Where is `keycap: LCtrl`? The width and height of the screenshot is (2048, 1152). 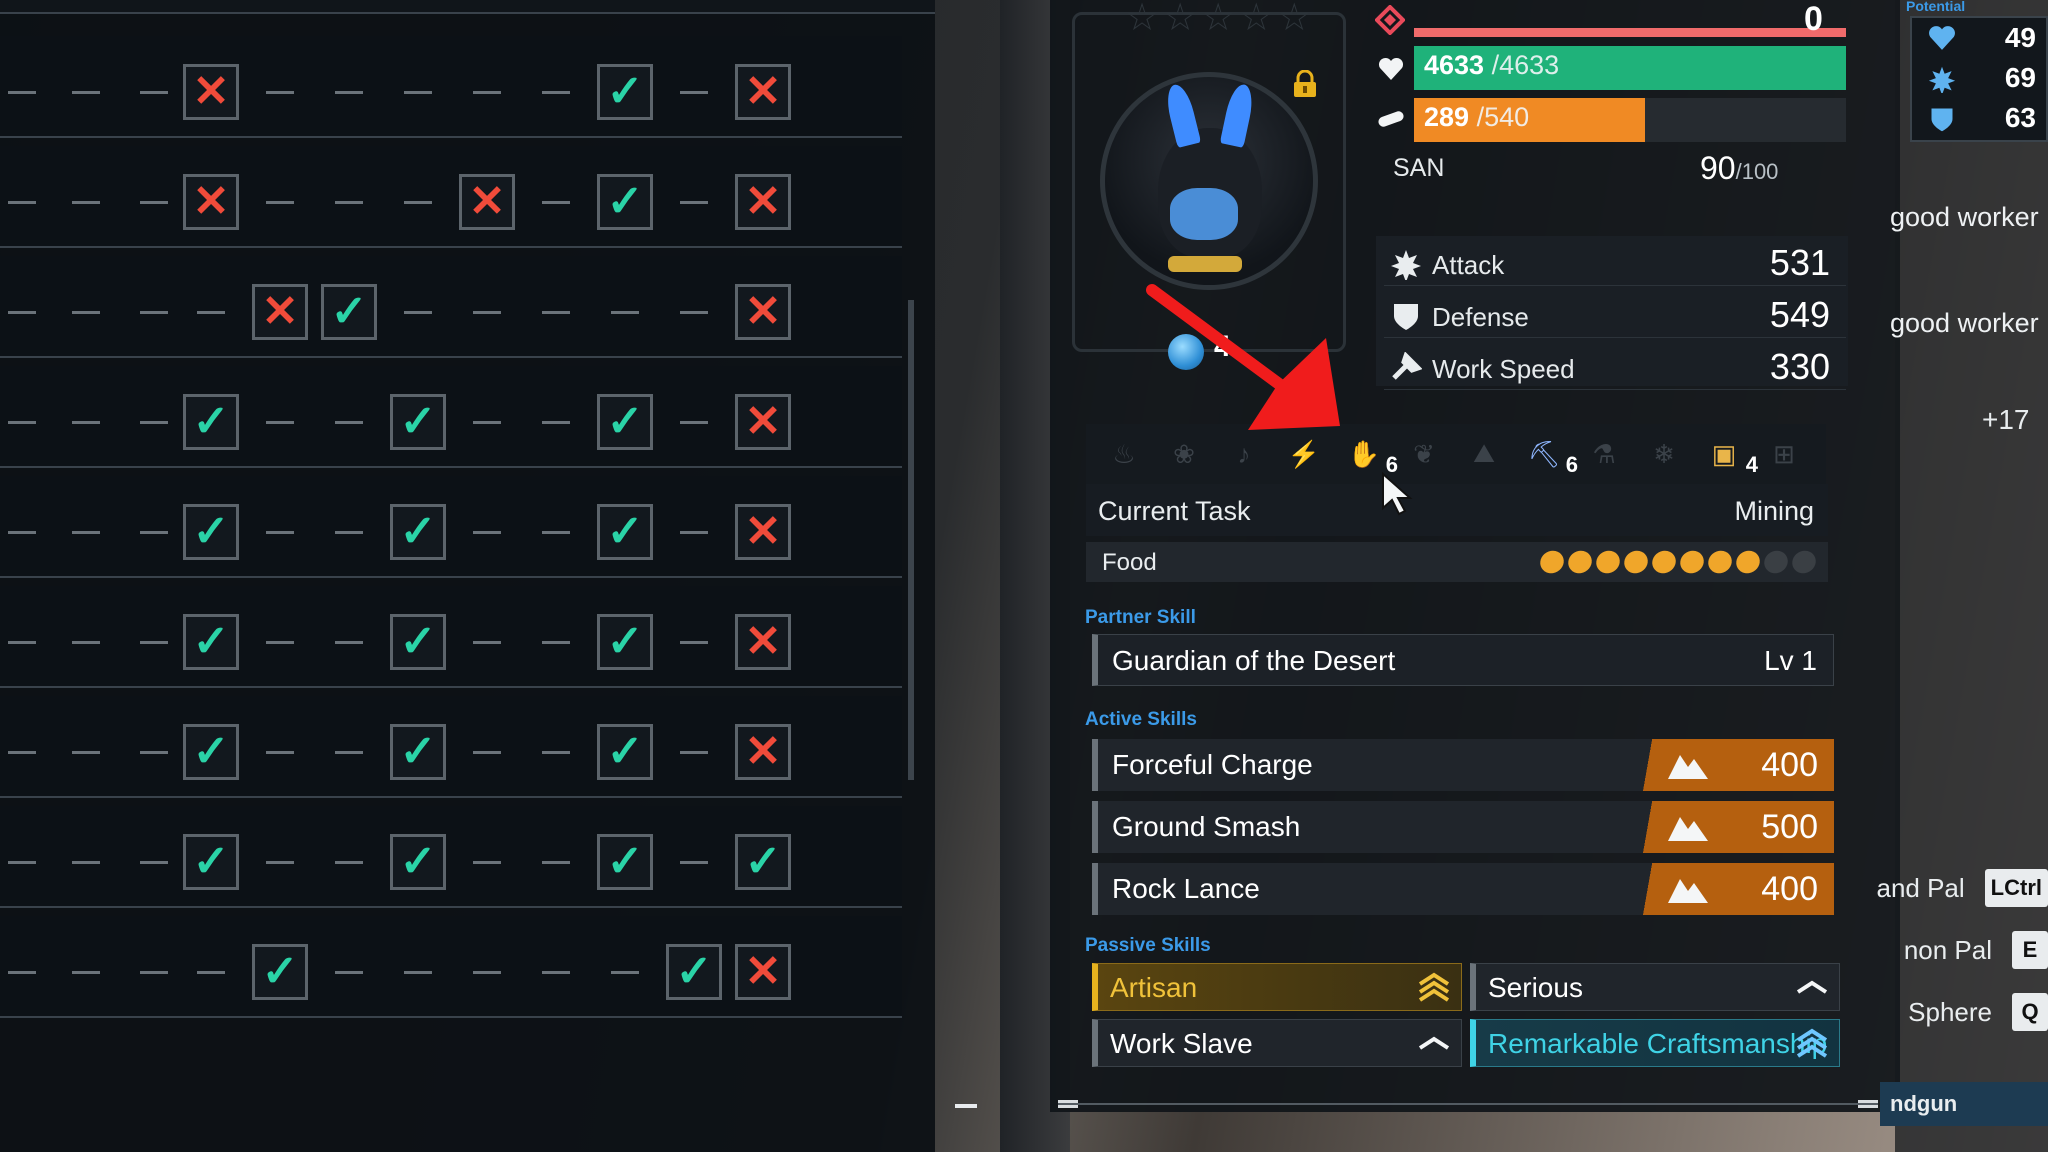
keycap: LCtrl is located at coordinates (2016, 888).